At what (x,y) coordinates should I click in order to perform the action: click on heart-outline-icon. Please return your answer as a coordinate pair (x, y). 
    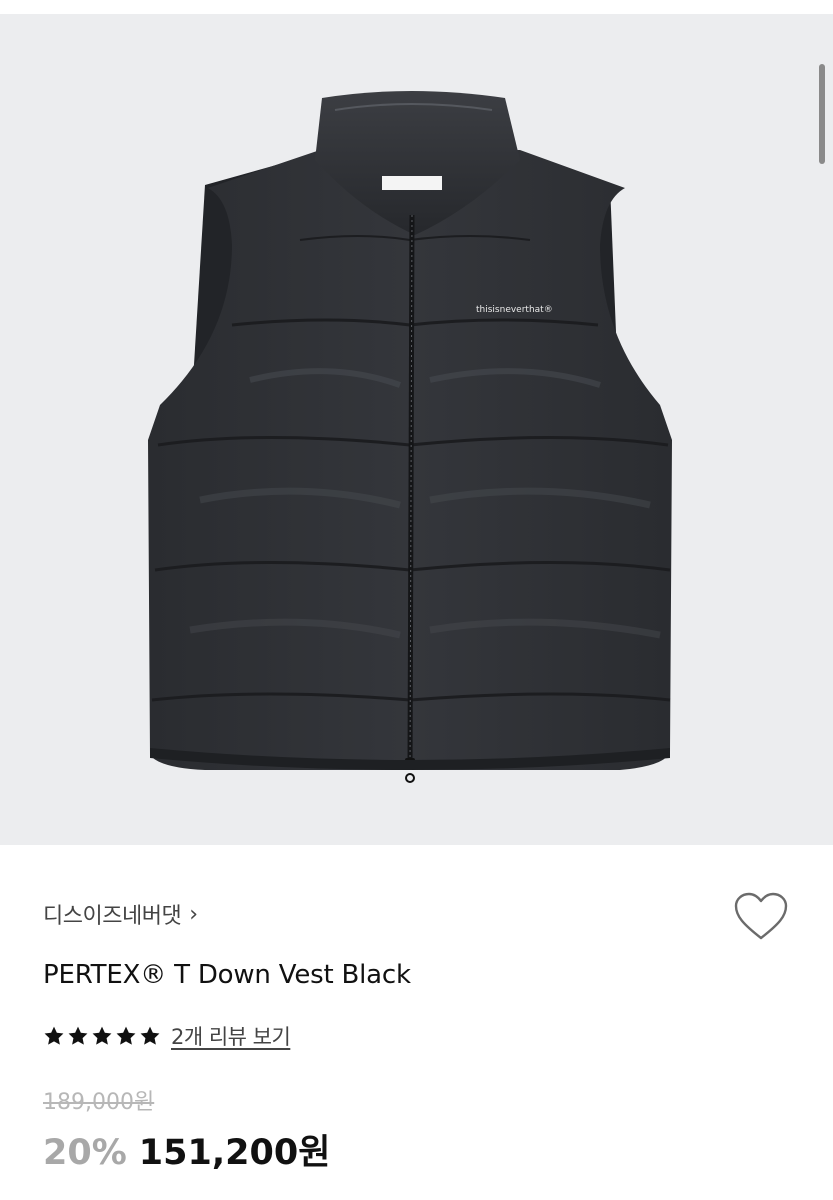
    Looking at the image, I should click on (761, 916).